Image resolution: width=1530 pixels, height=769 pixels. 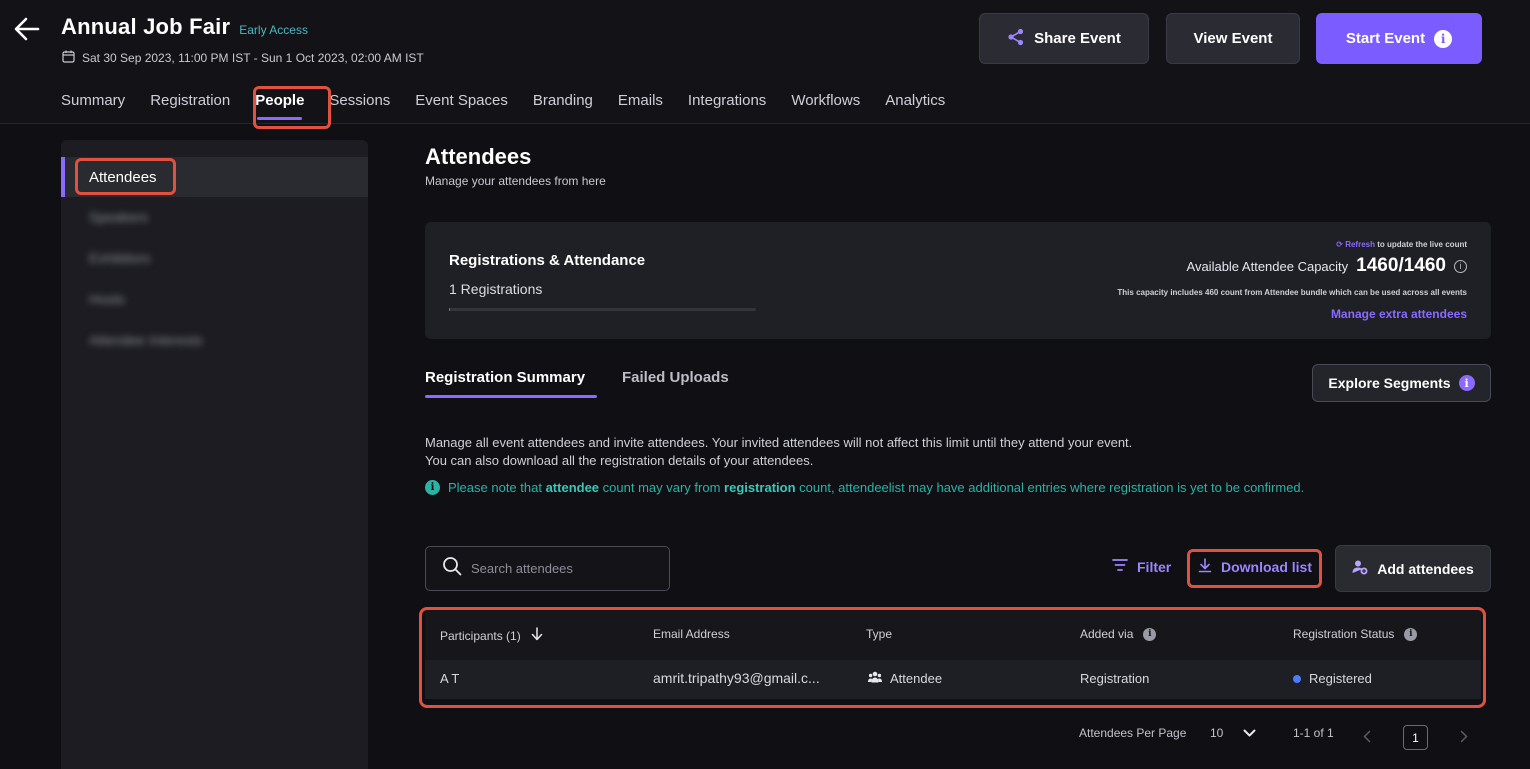 What do you see at coordinates (1389, 383) in the screenshot?
I see `explore-segments-label: Explore Segments` at bounding box center [1389, 383].